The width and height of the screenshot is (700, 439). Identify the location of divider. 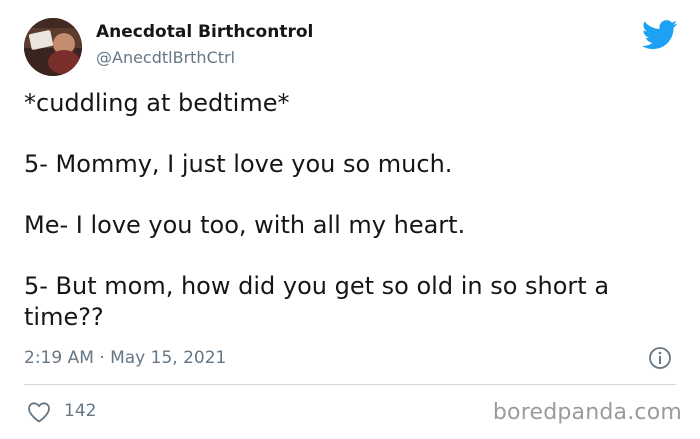
(350, 384).